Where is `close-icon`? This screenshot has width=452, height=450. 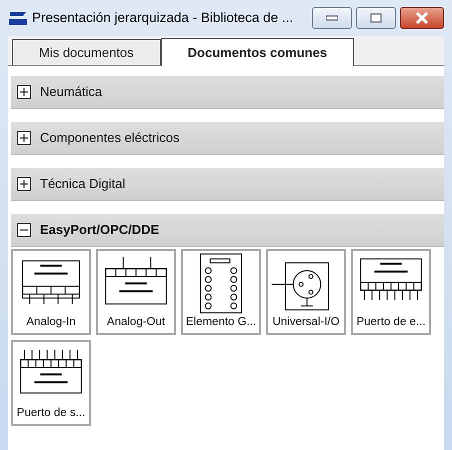
close-icon is located at coordinates (422, 18).